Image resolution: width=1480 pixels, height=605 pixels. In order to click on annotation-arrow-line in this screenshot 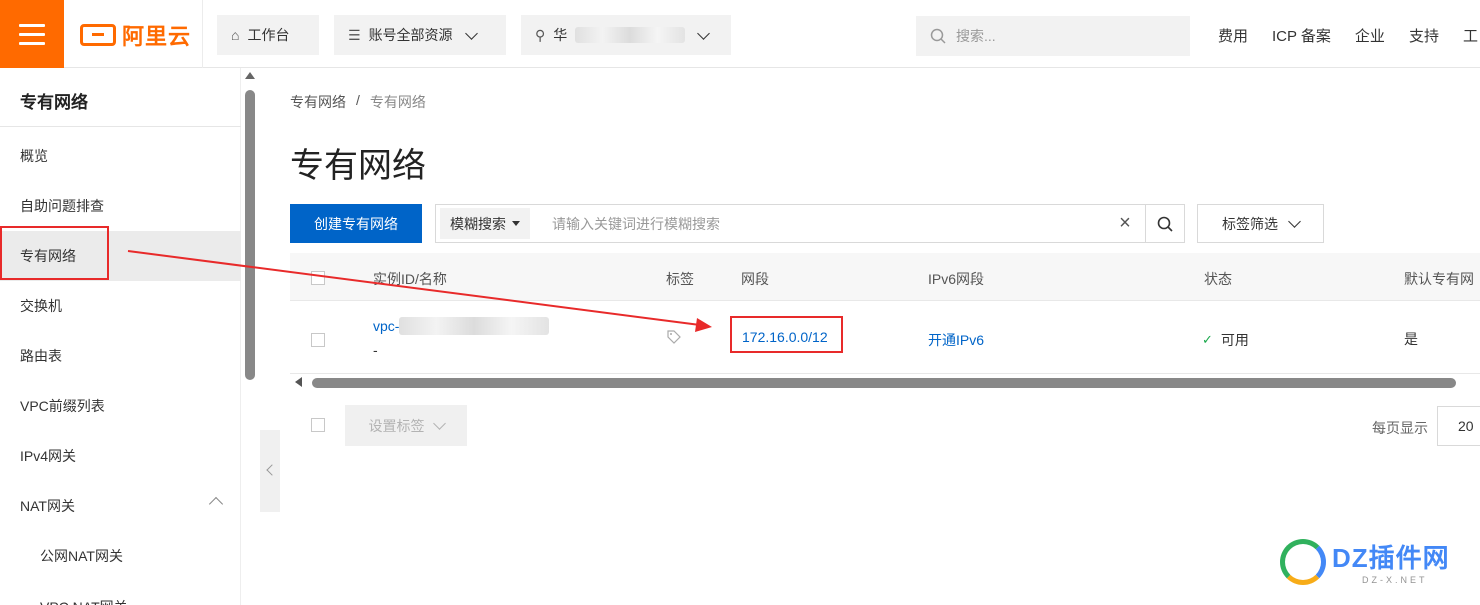, I will do `click(414, 288)`.